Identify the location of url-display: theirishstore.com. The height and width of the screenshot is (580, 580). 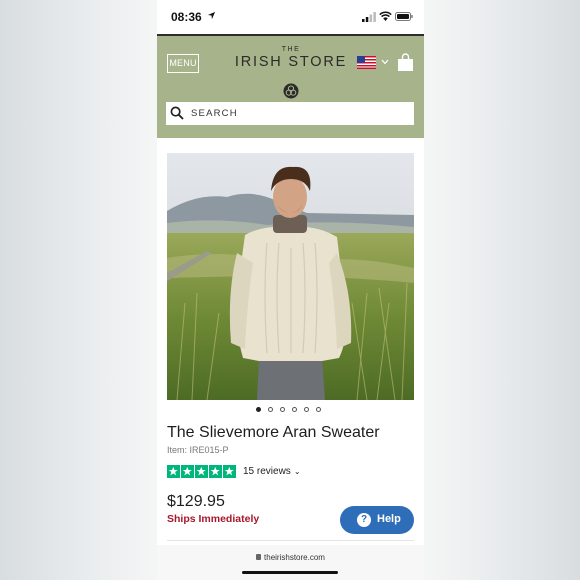
(290, 557).